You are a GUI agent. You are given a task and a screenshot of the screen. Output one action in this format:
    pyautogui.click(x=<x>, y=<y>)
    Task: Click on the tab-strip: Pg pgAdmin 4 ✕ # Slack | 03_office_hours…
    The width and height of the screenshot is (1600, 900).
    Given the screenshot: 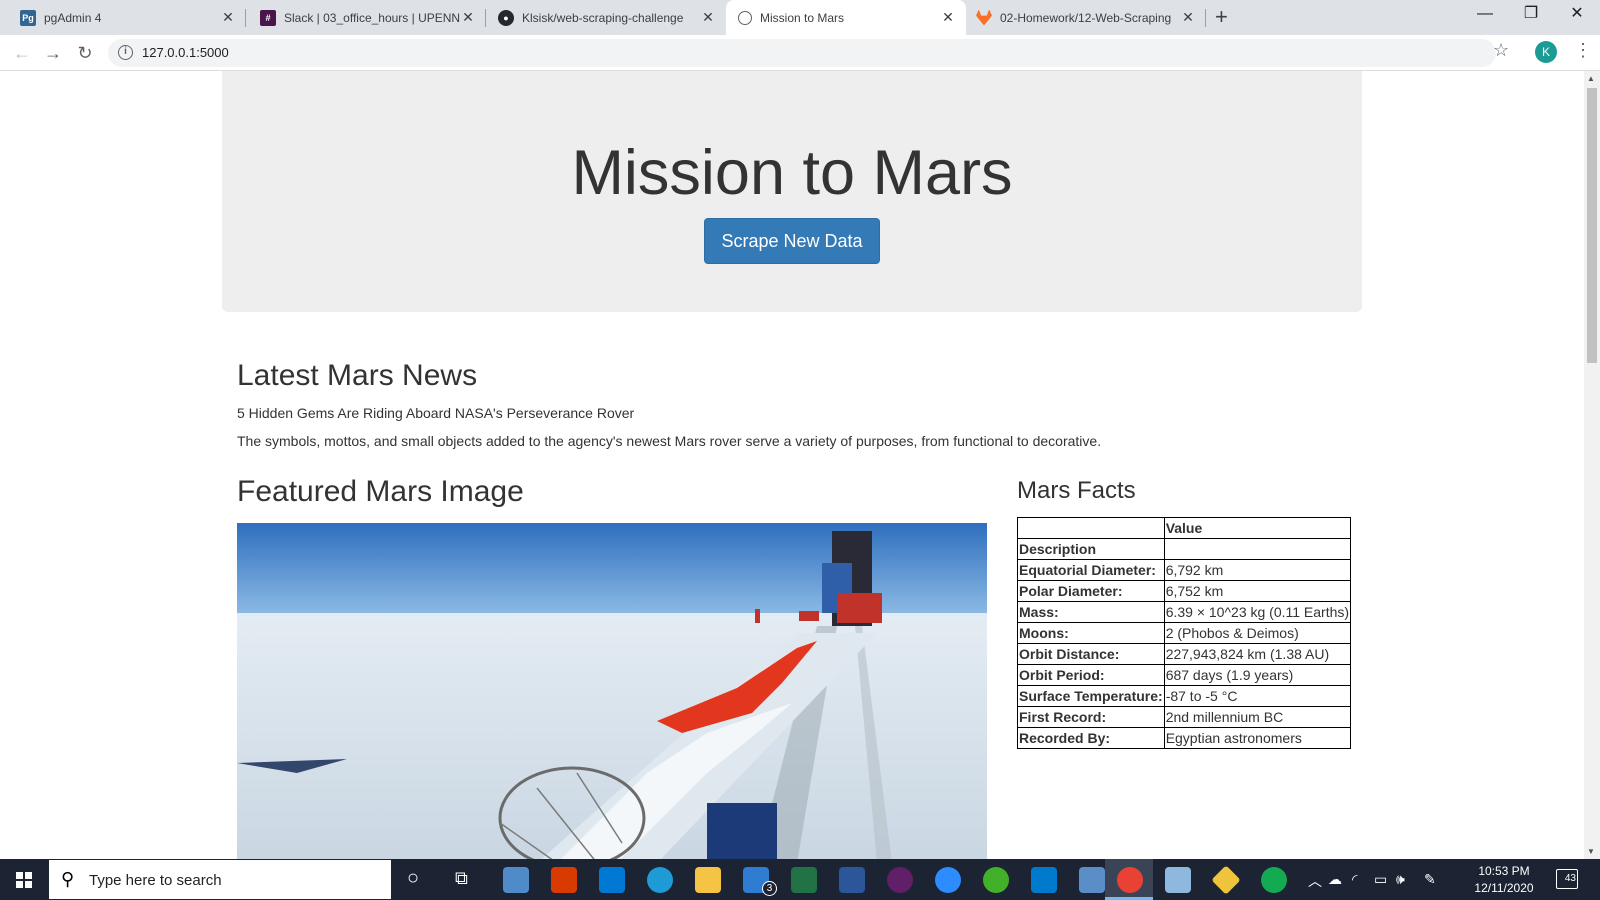 What is the action you would take?
    pyautogui.click(x=800, y=17)
    